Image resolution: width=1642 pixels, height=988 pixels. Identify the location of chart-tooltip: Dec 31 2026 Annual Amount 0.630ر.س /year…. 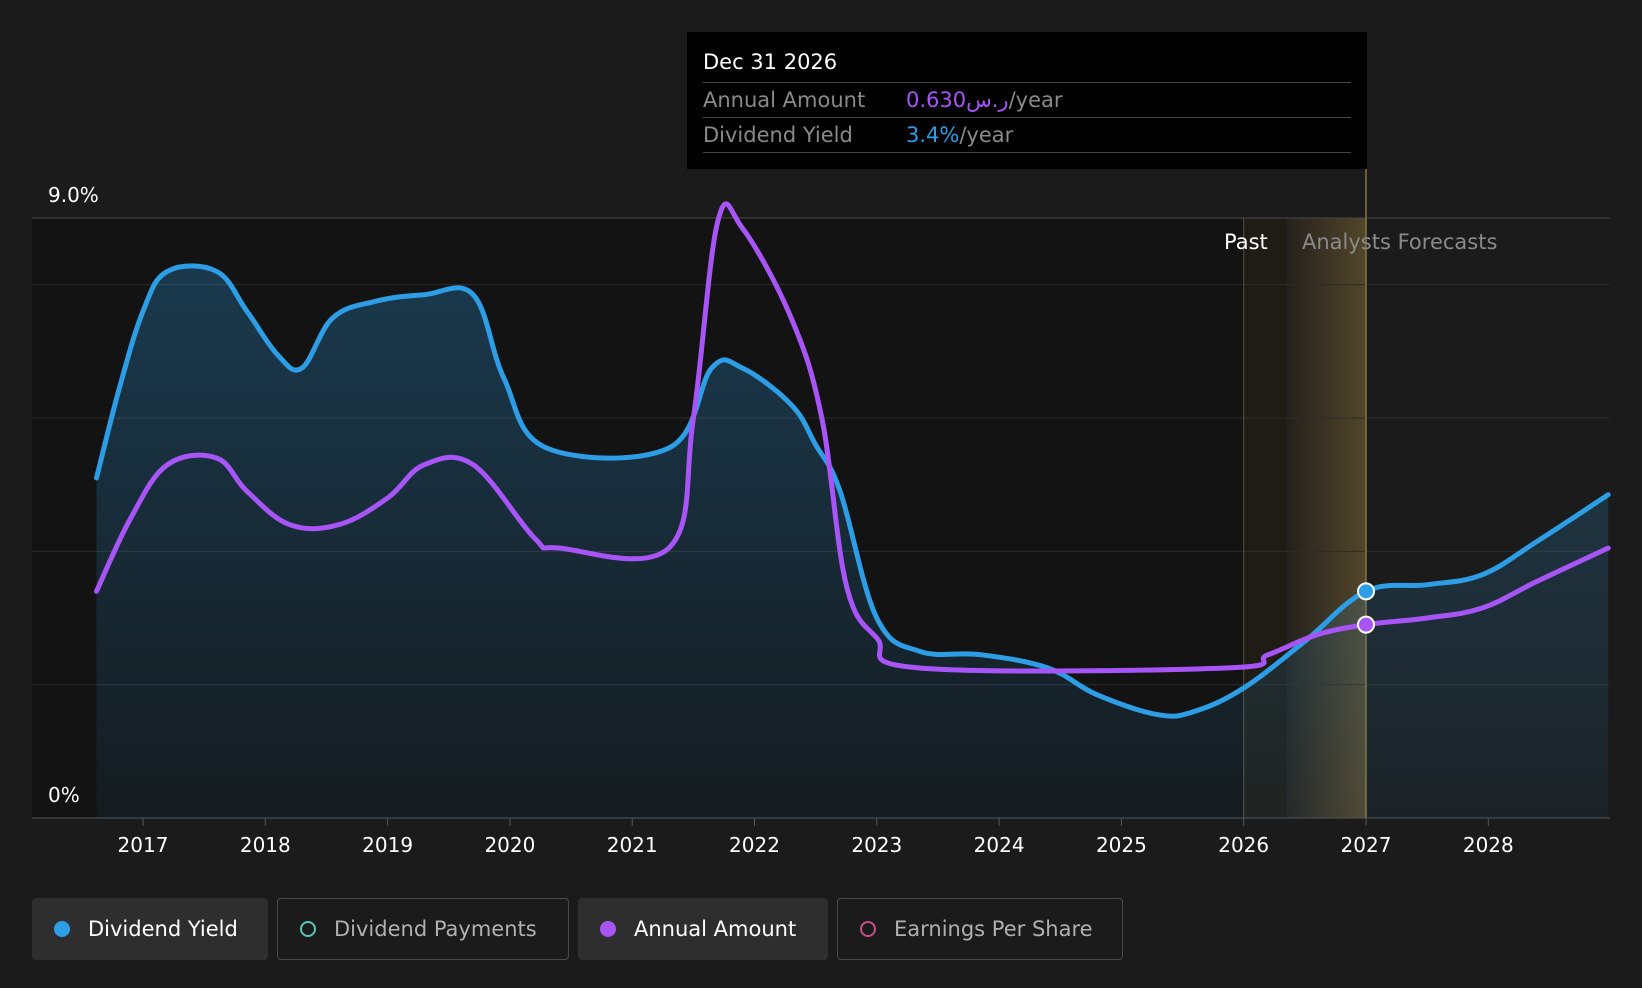
(1027, 100).